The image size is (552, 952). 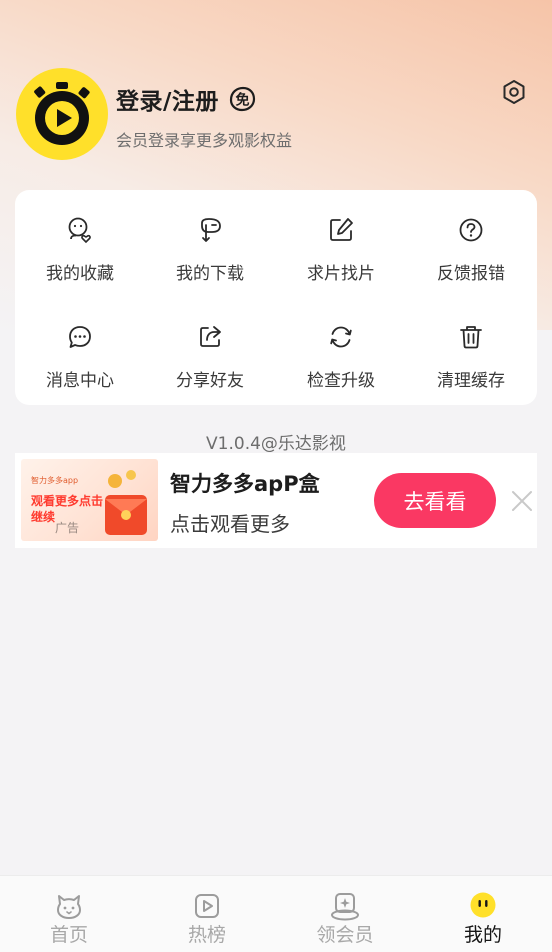 What do you see at coordinates (80, 260) in the screenshot?
I see `menu-item-favorites: 我的收藏` at bounding box center [80, 260].